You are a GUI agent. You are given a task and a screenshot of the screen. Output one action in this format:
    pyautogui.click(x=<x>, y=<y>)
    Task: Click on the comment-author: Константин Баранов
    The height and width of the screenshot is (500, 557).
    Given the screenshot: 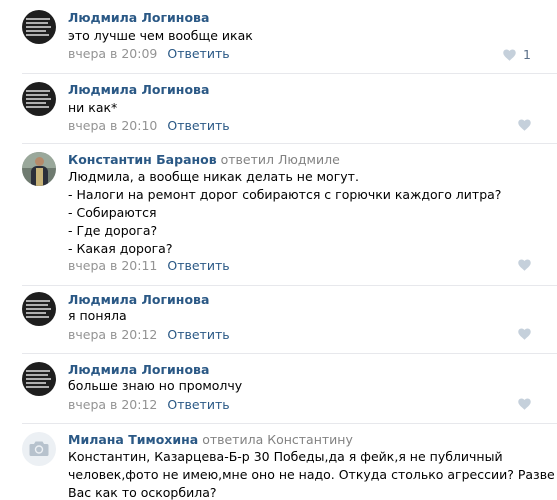 What is the action you would take?
    pyautogui.click(x=142, y=159)
    